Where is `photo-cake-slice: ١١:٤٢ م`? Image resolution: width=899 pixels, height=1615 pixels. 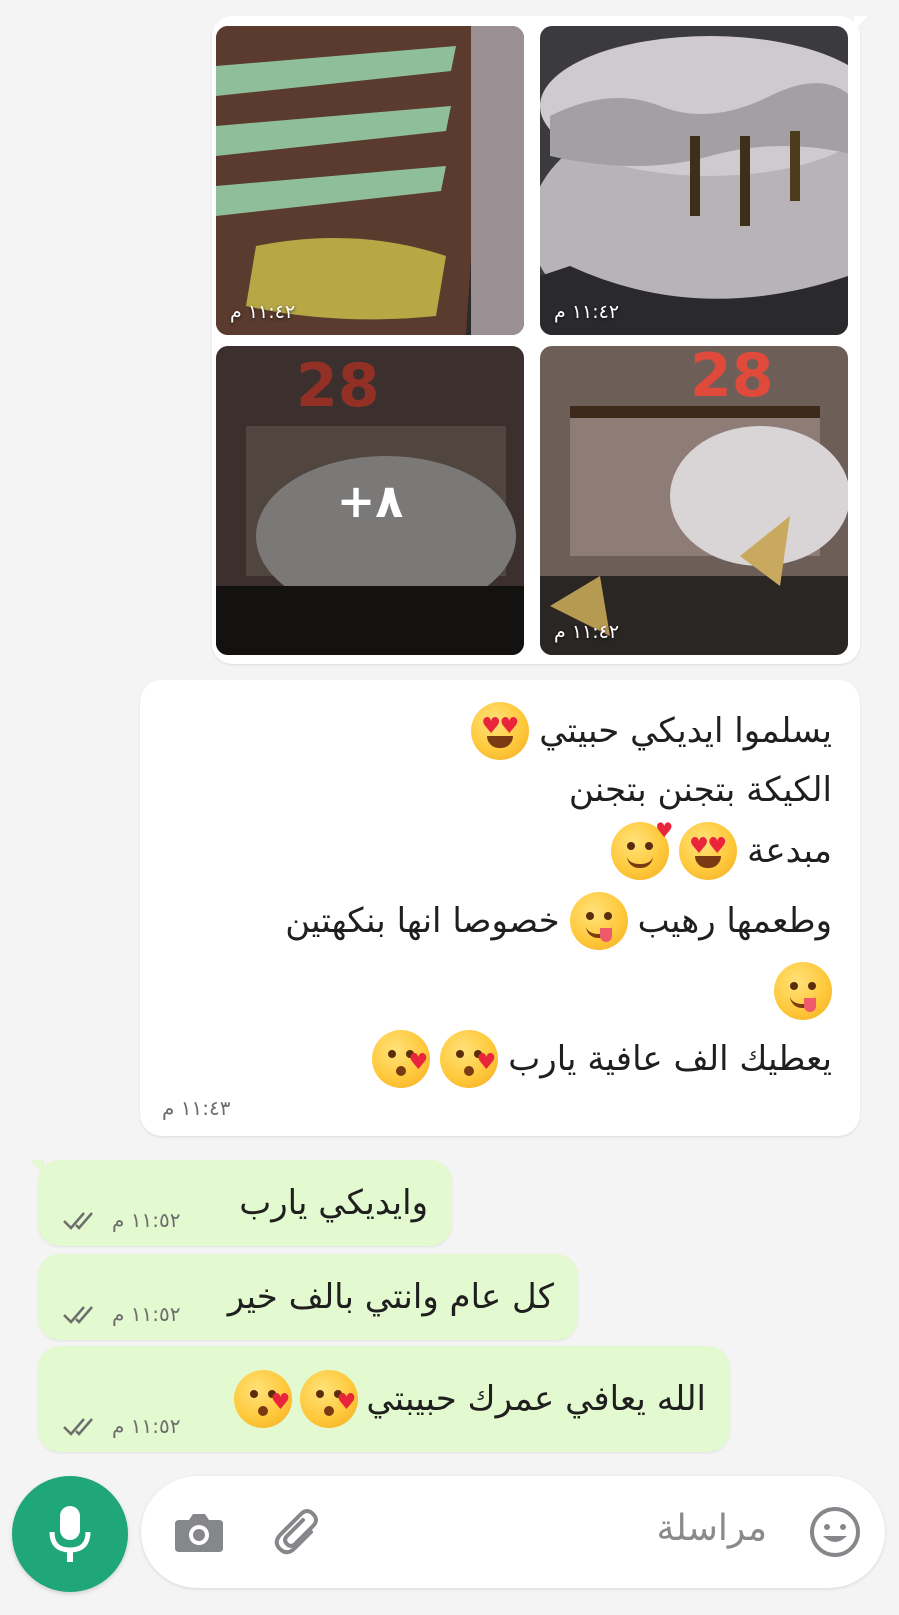 photo-cake-slice: ١١:٤٢ م is located at coordinates (370, 180).